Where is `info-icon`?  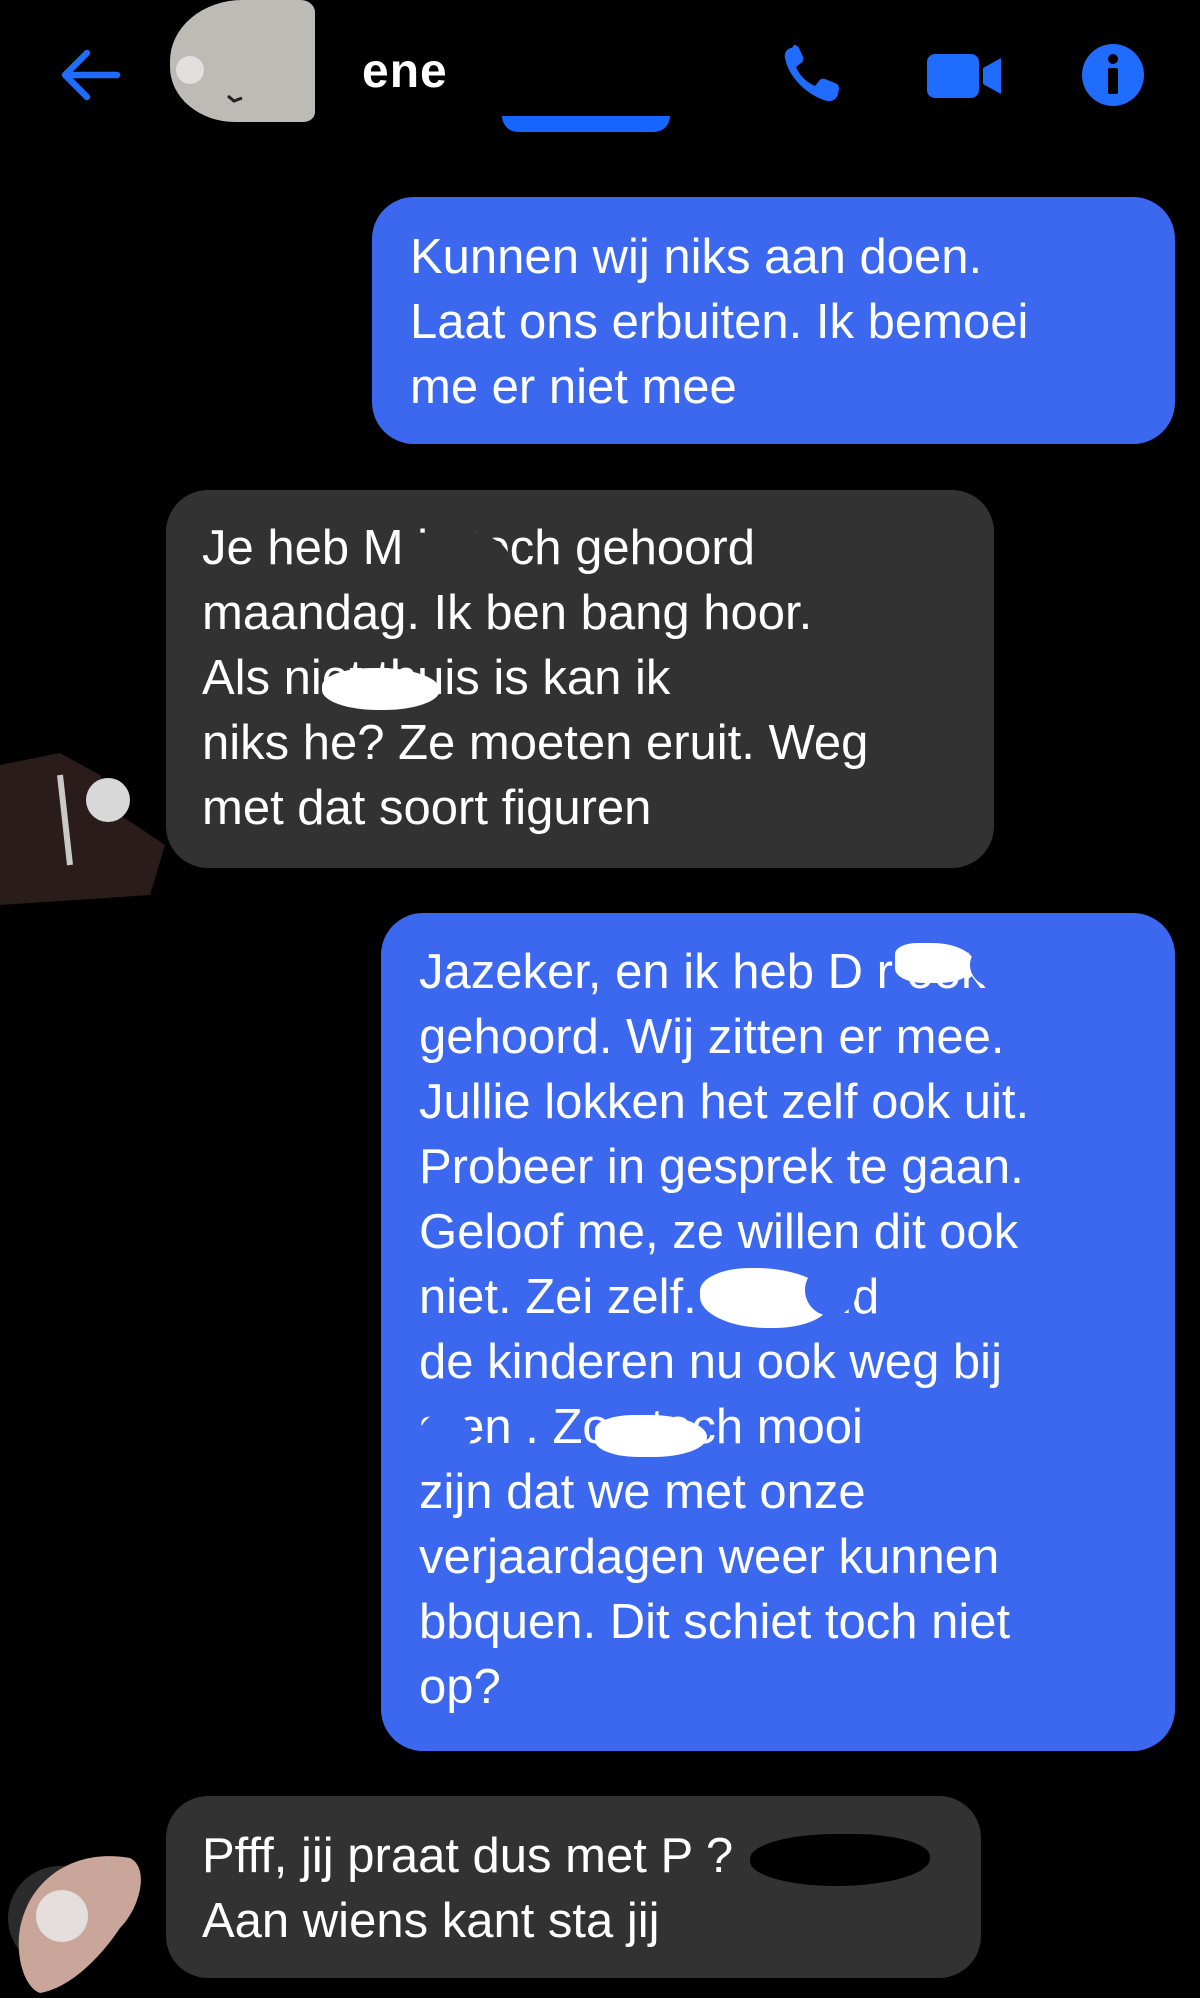 info-icon is located at coordinates (1113, 75).